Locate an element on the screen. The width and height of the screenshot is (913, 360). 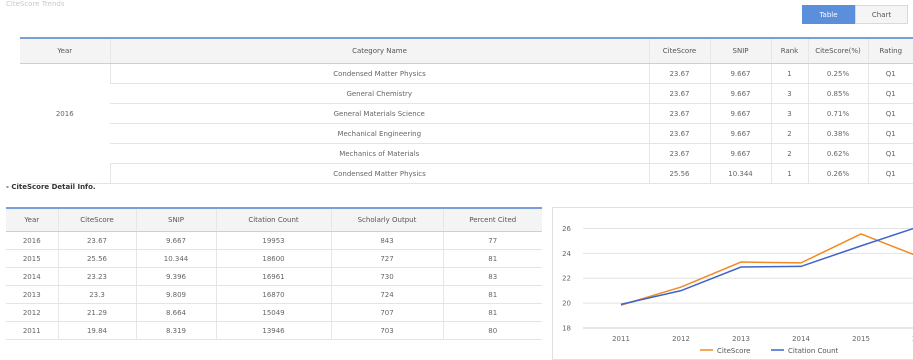
legend-label: Citation Count is located at coordinates (813, 351).